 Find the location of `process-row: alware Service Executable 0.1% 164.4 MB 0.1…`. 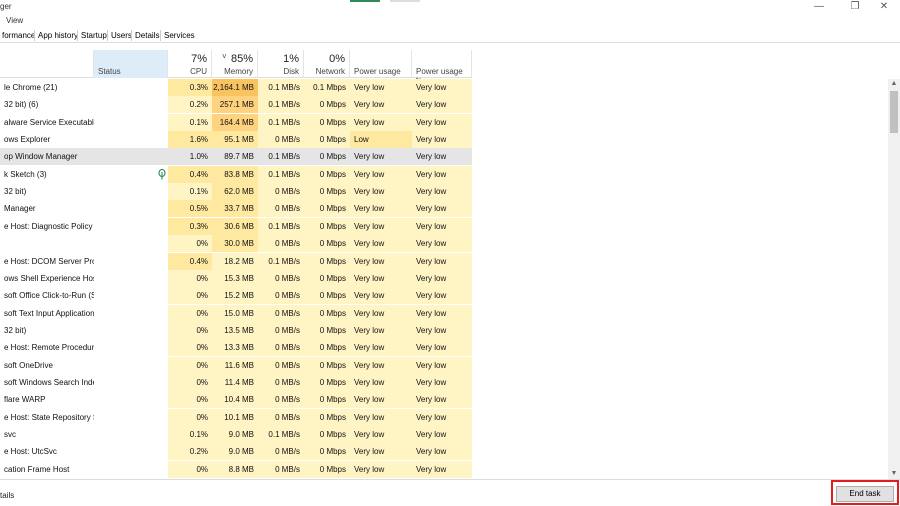

process-row: alware Service Executable 0.1% 164.4 MB 0.1… is located at coordinates (236, 122).